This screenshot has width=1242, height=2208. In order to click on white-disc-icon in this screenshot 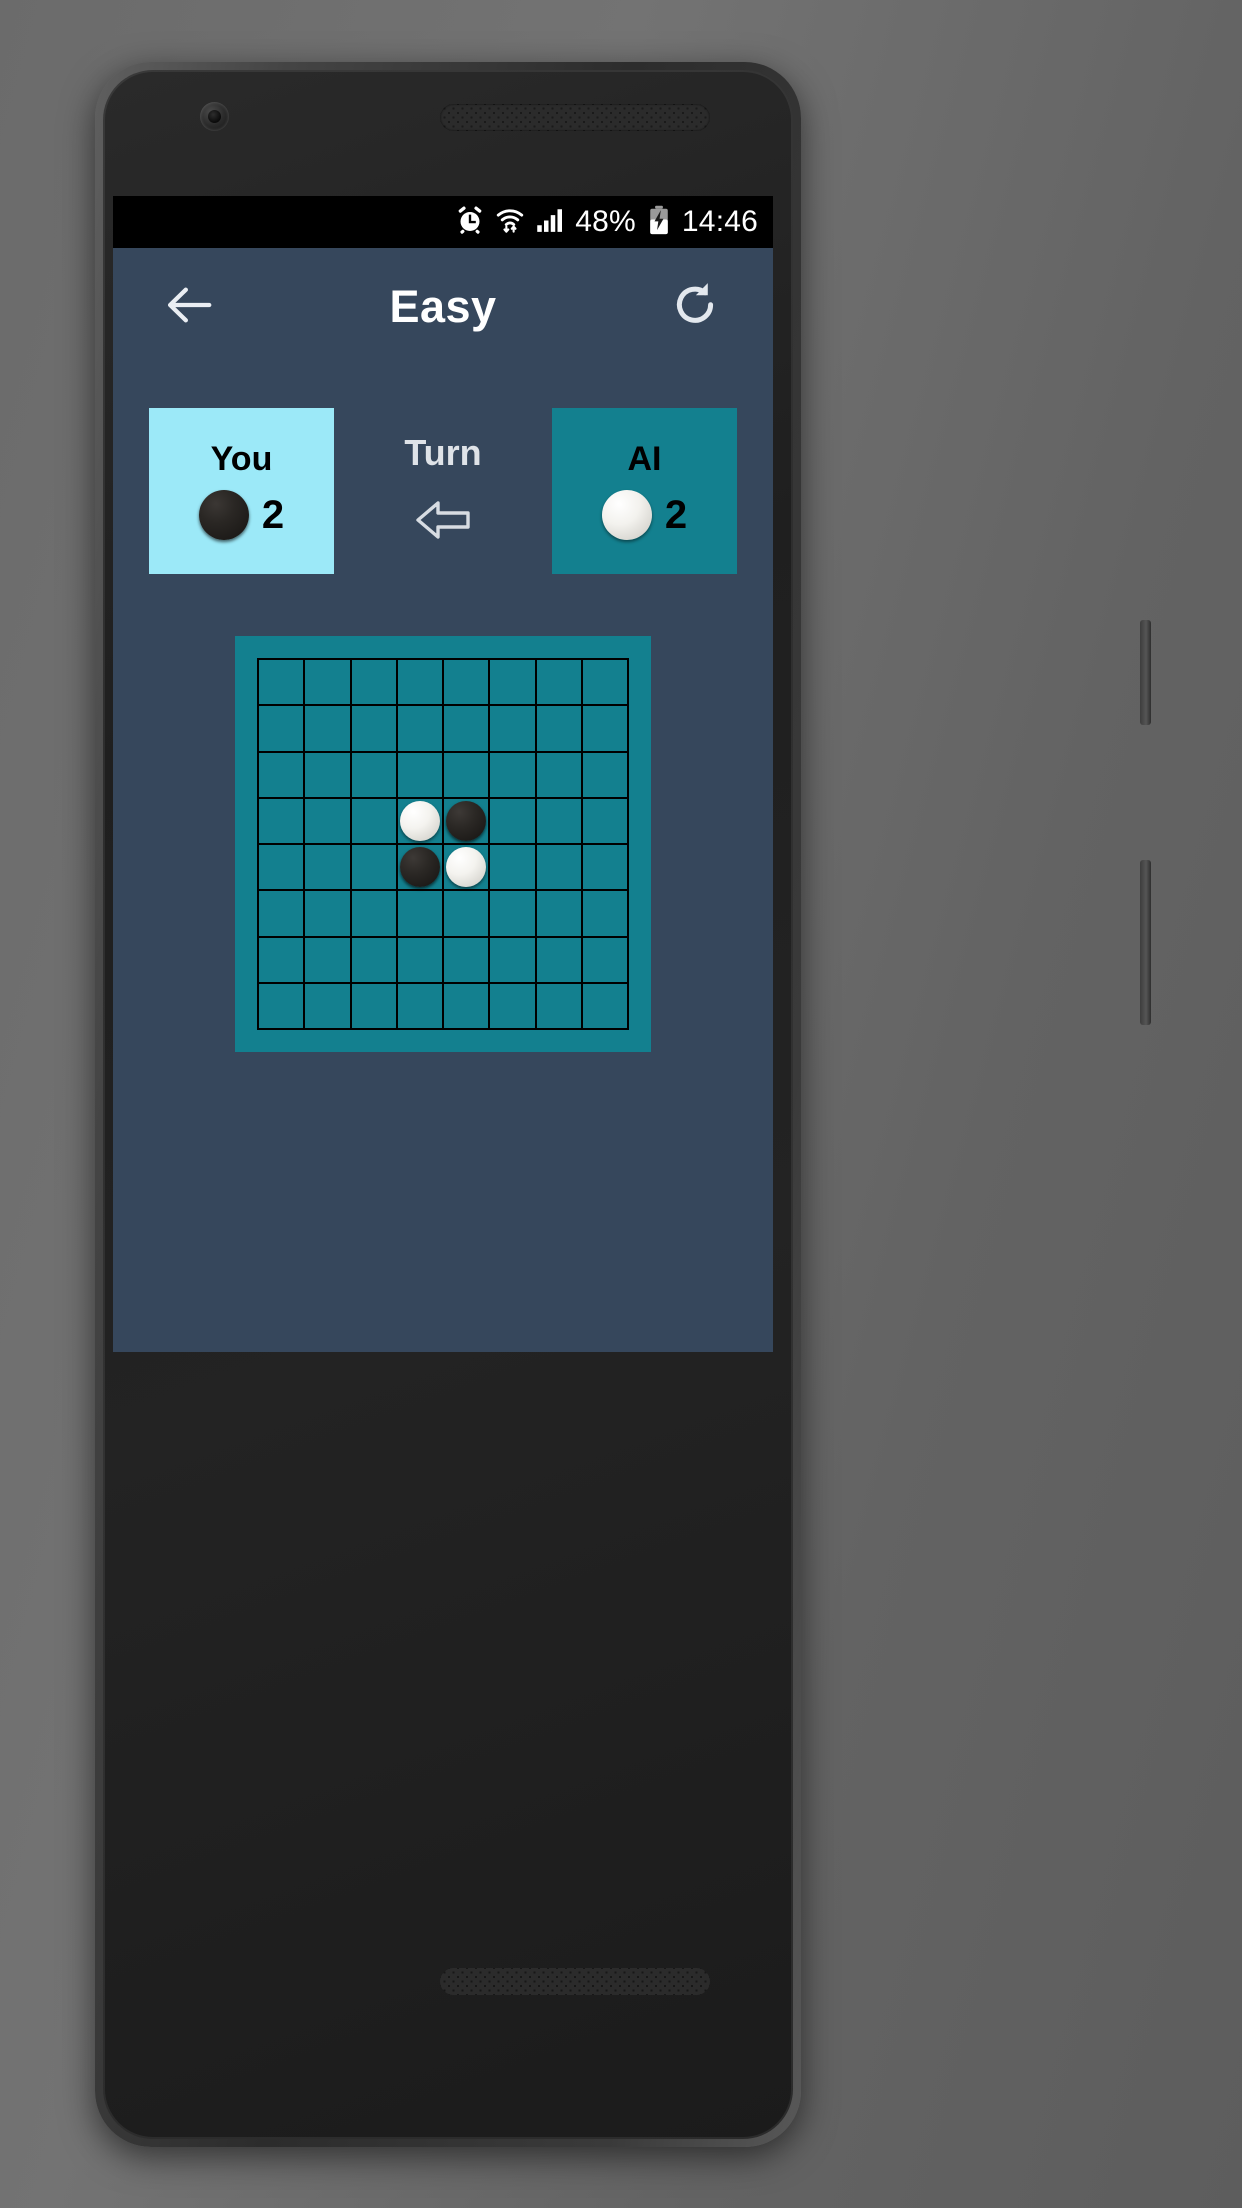, I will do `click(626, 515)`.